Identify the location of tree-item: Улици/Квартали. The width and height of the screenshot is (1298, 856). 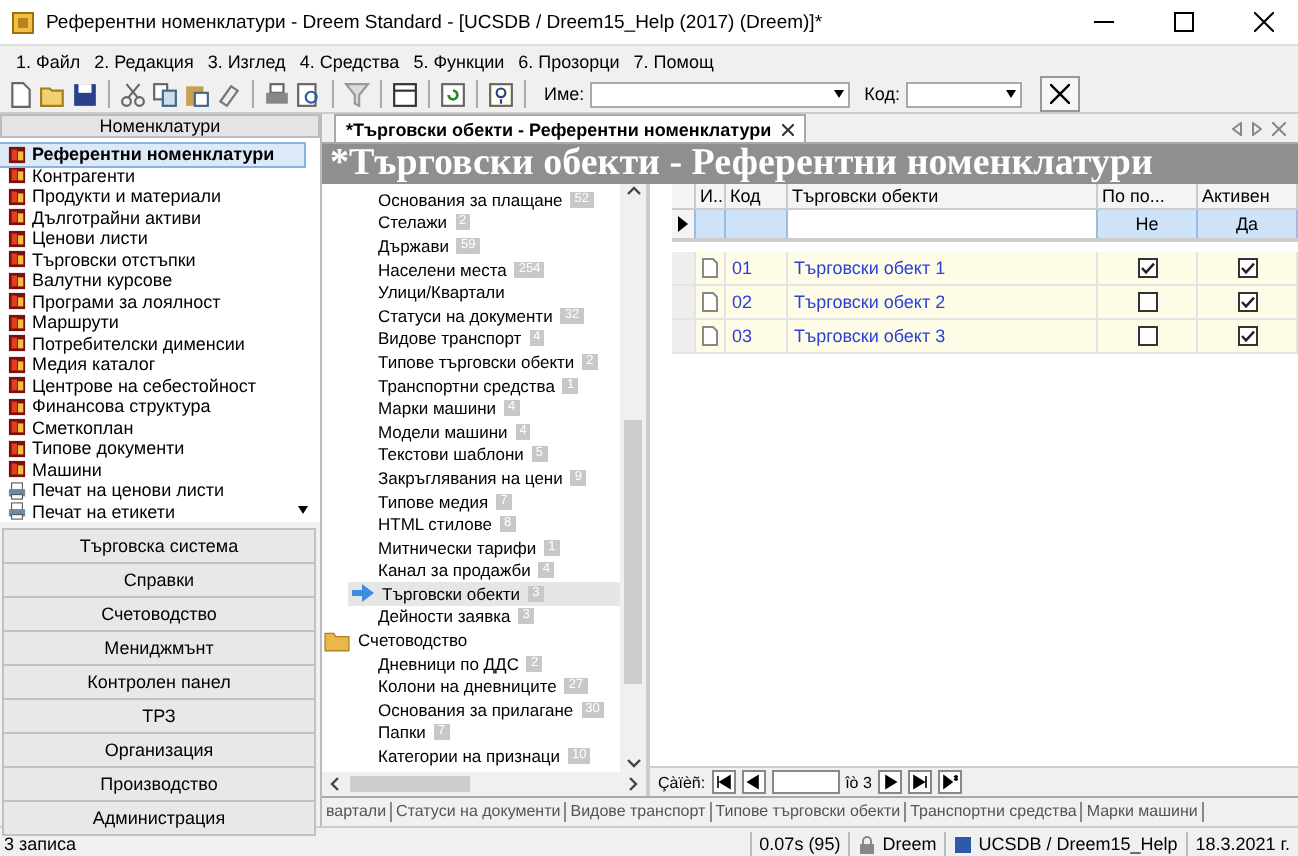
(471, 292).